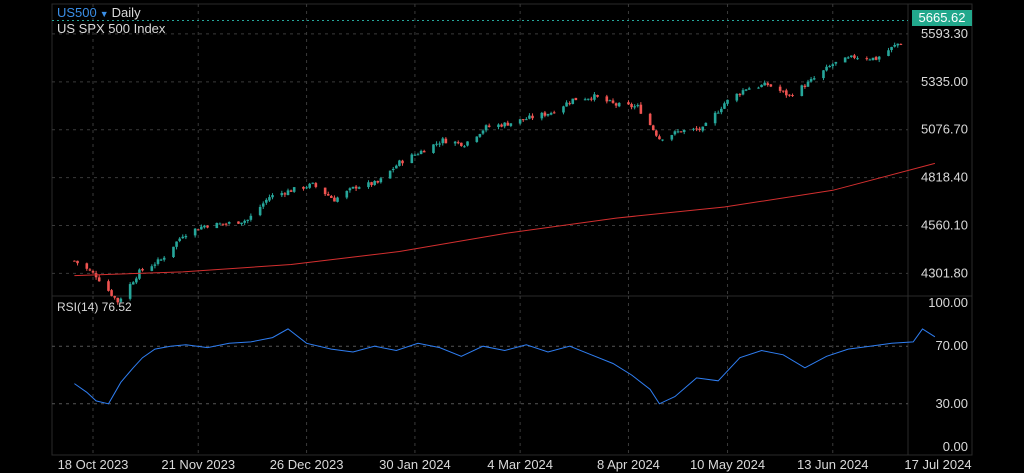  What do you see at coordinates (198, 464) in the screenshot?
I see `time-axis-label: 21 Nov 2023` at bounding box center [198, 464].